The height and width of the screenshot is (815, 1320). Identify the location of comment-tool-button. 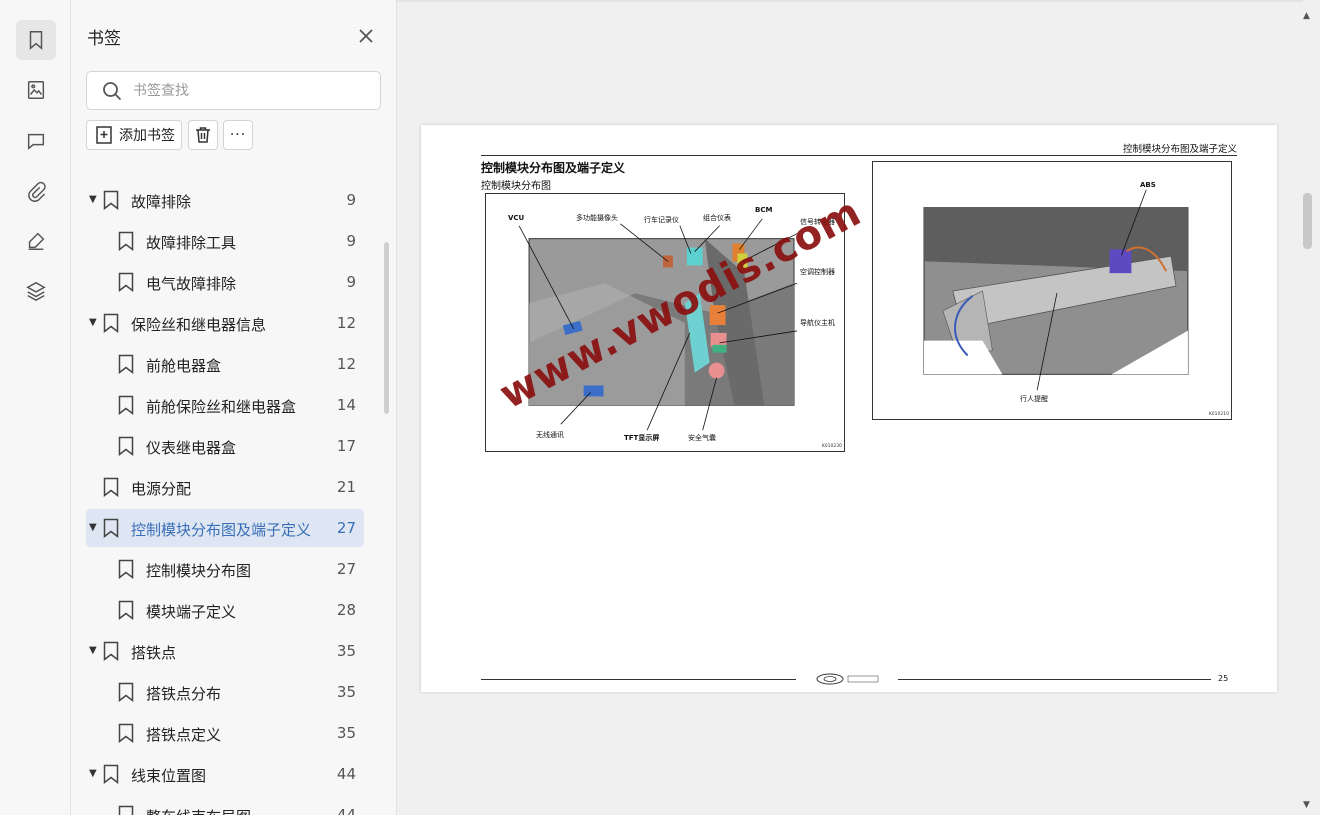
(36, 141).